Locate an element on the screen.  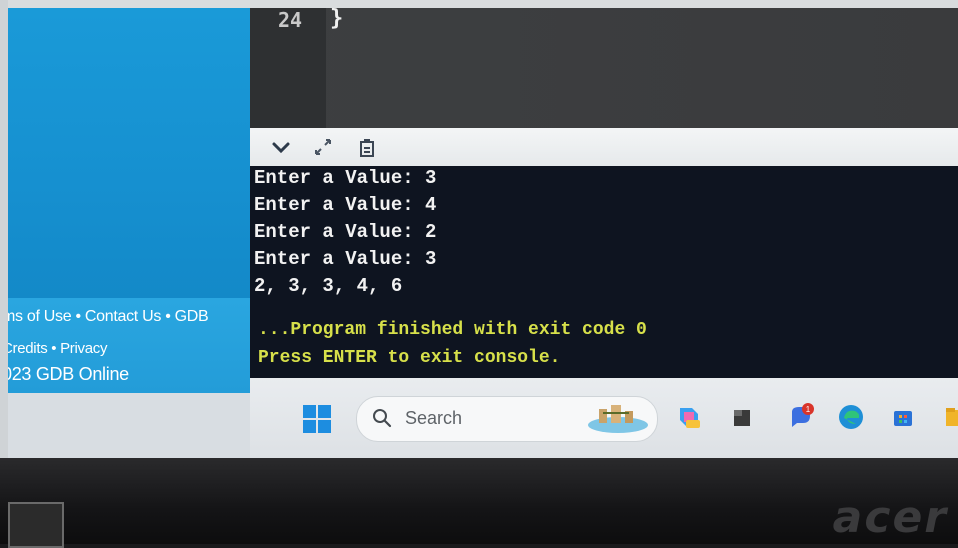
sidebar-lower is located at coordinates (129, 425).